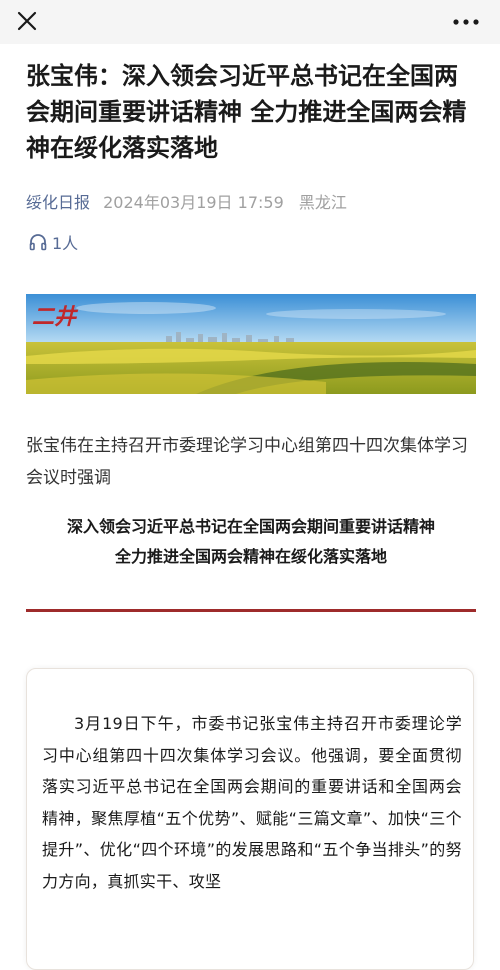  I want to click on listen-button: 1人, so click(53, 242).